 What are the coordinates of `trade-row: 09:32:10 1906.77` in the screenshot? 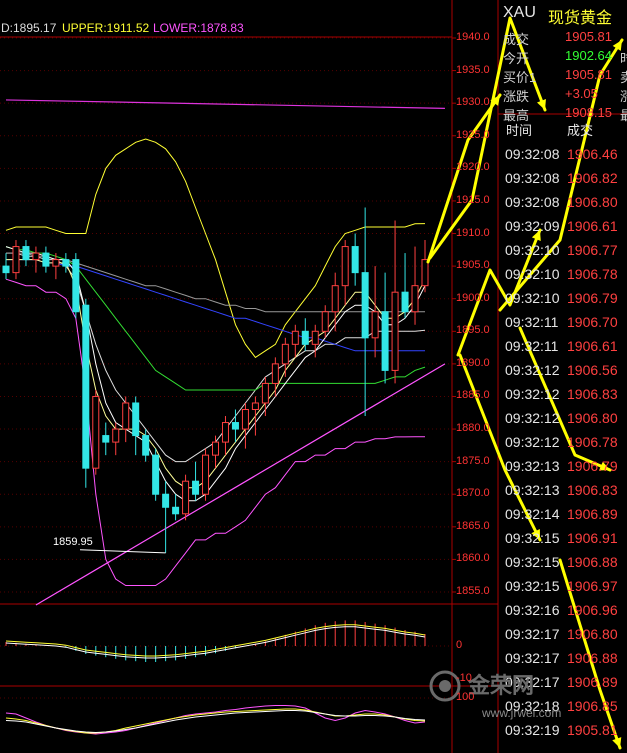 It's located at (563, 250).